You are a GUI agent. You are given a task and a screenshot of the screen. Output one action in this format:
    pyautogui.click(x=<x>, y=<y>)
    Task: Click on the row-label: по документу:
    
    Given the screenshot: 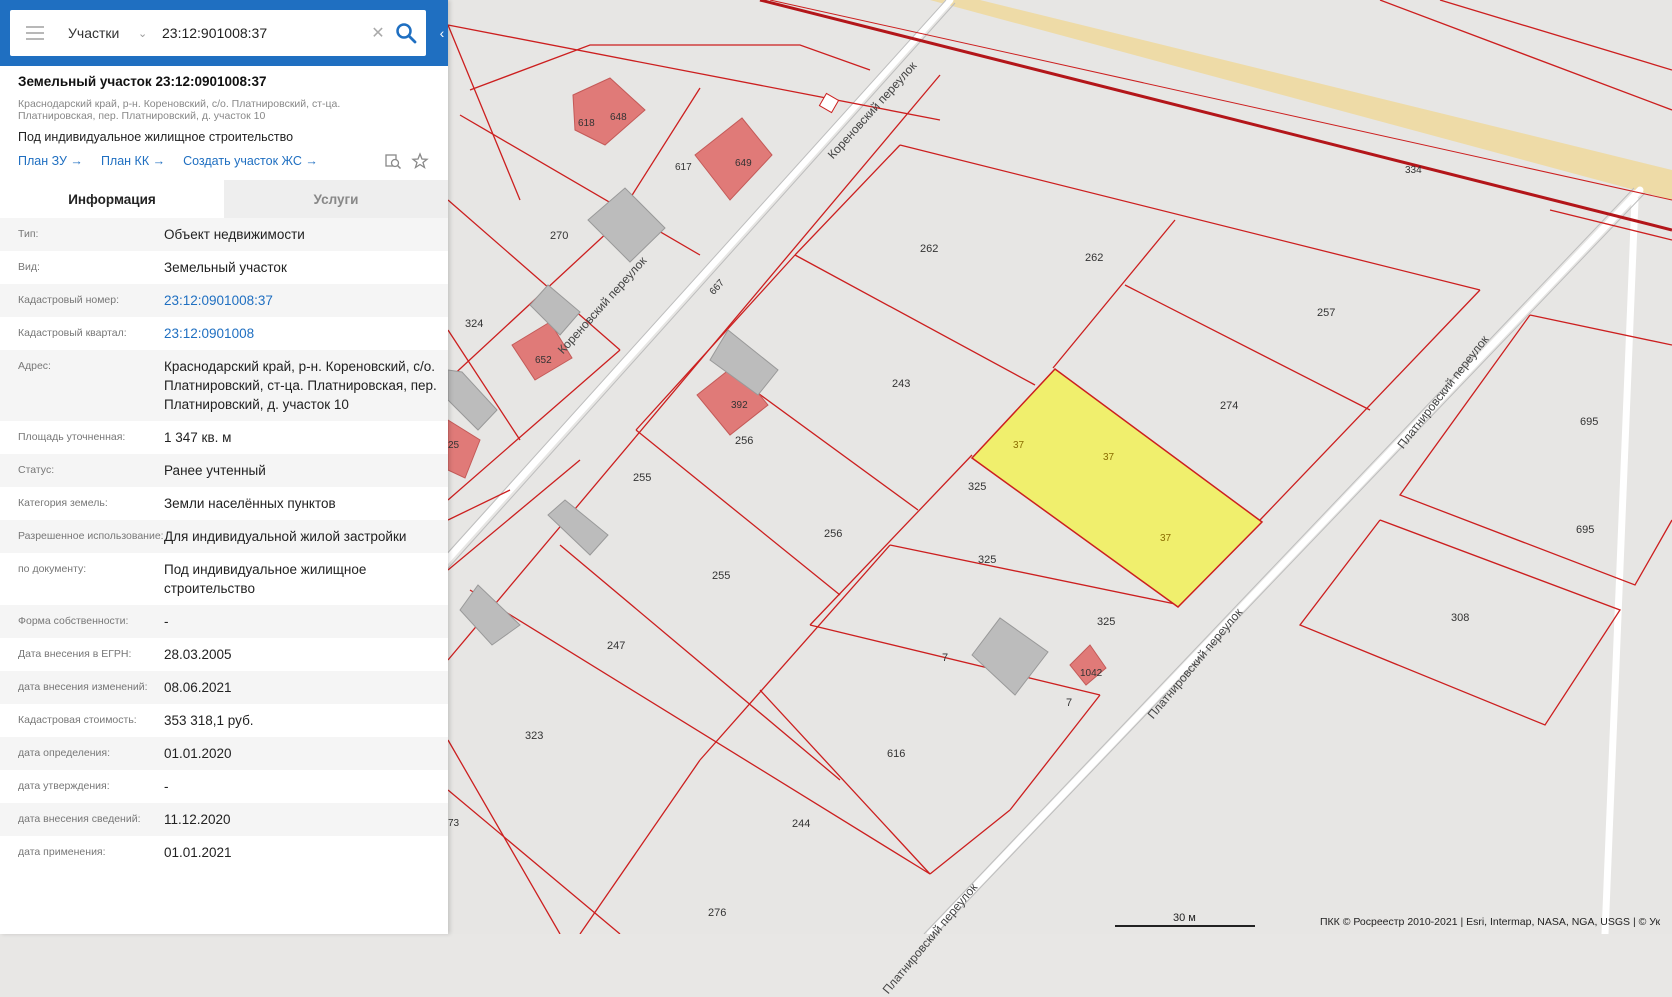 What is the action you would take?
    pyautogui.click(x=52, y=569)
    